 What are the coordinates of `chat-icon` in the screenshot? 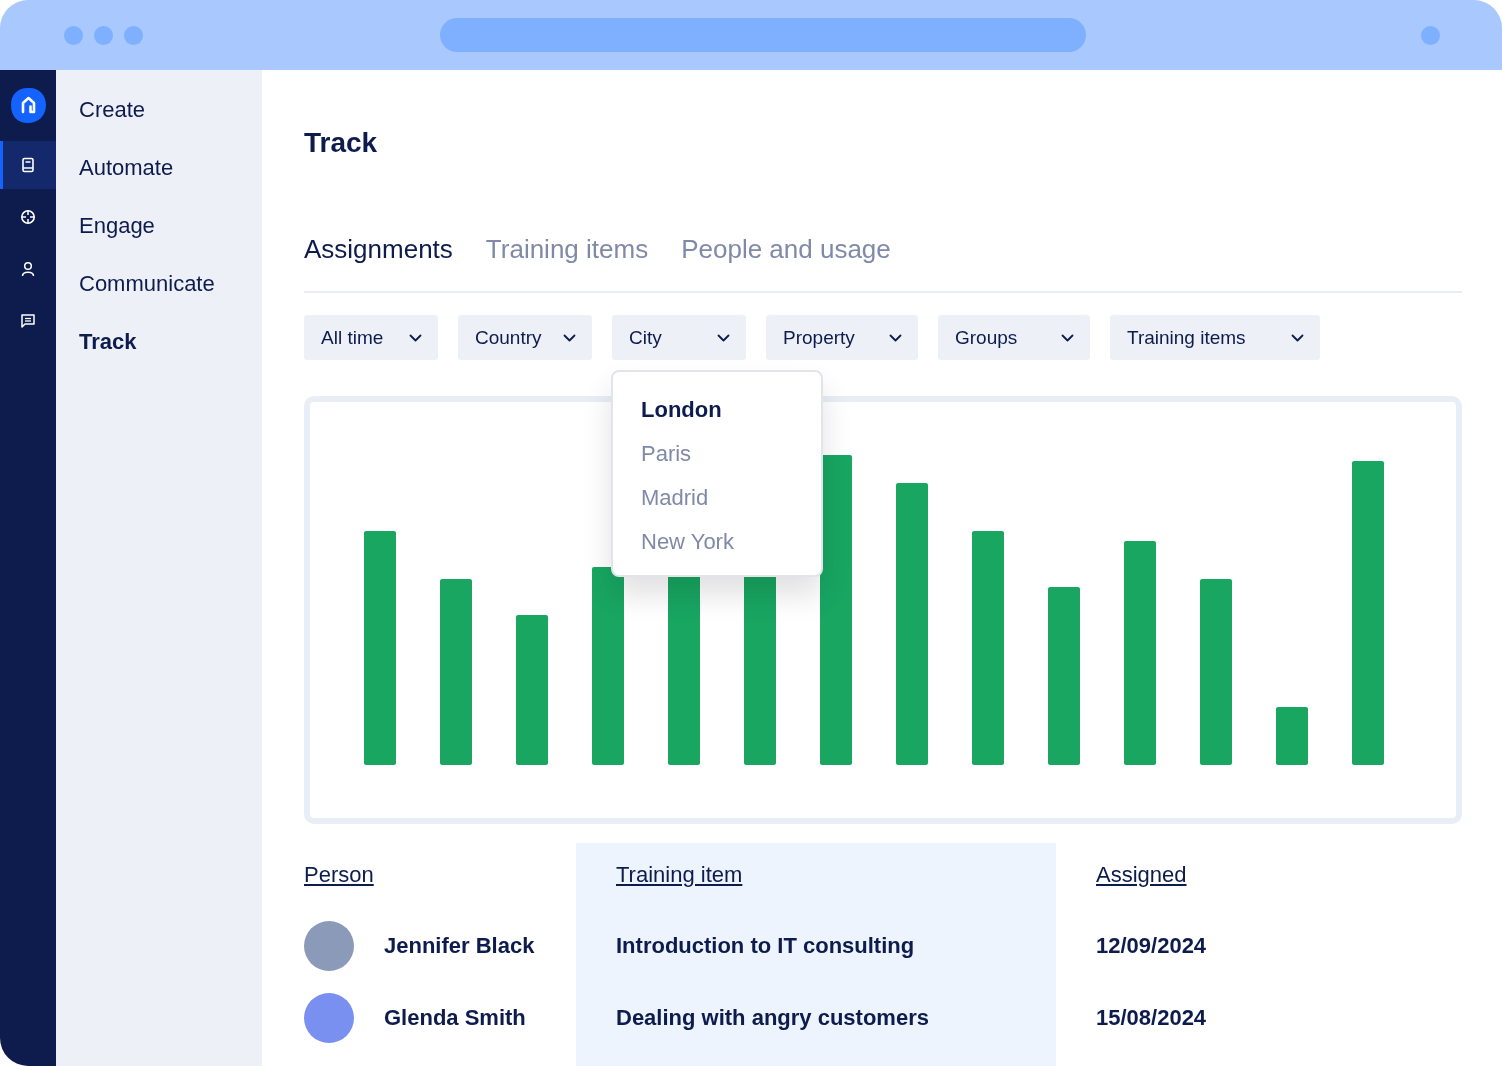 It's located at (28, 321).